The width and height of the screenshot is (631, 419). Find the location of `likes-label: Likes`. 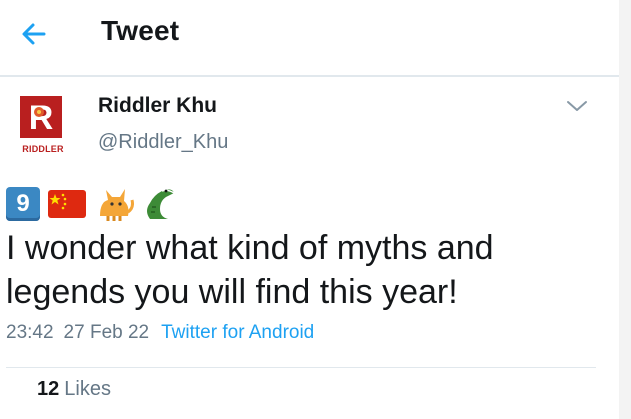

likes-label: Likes is located at coordinates (87, 389).